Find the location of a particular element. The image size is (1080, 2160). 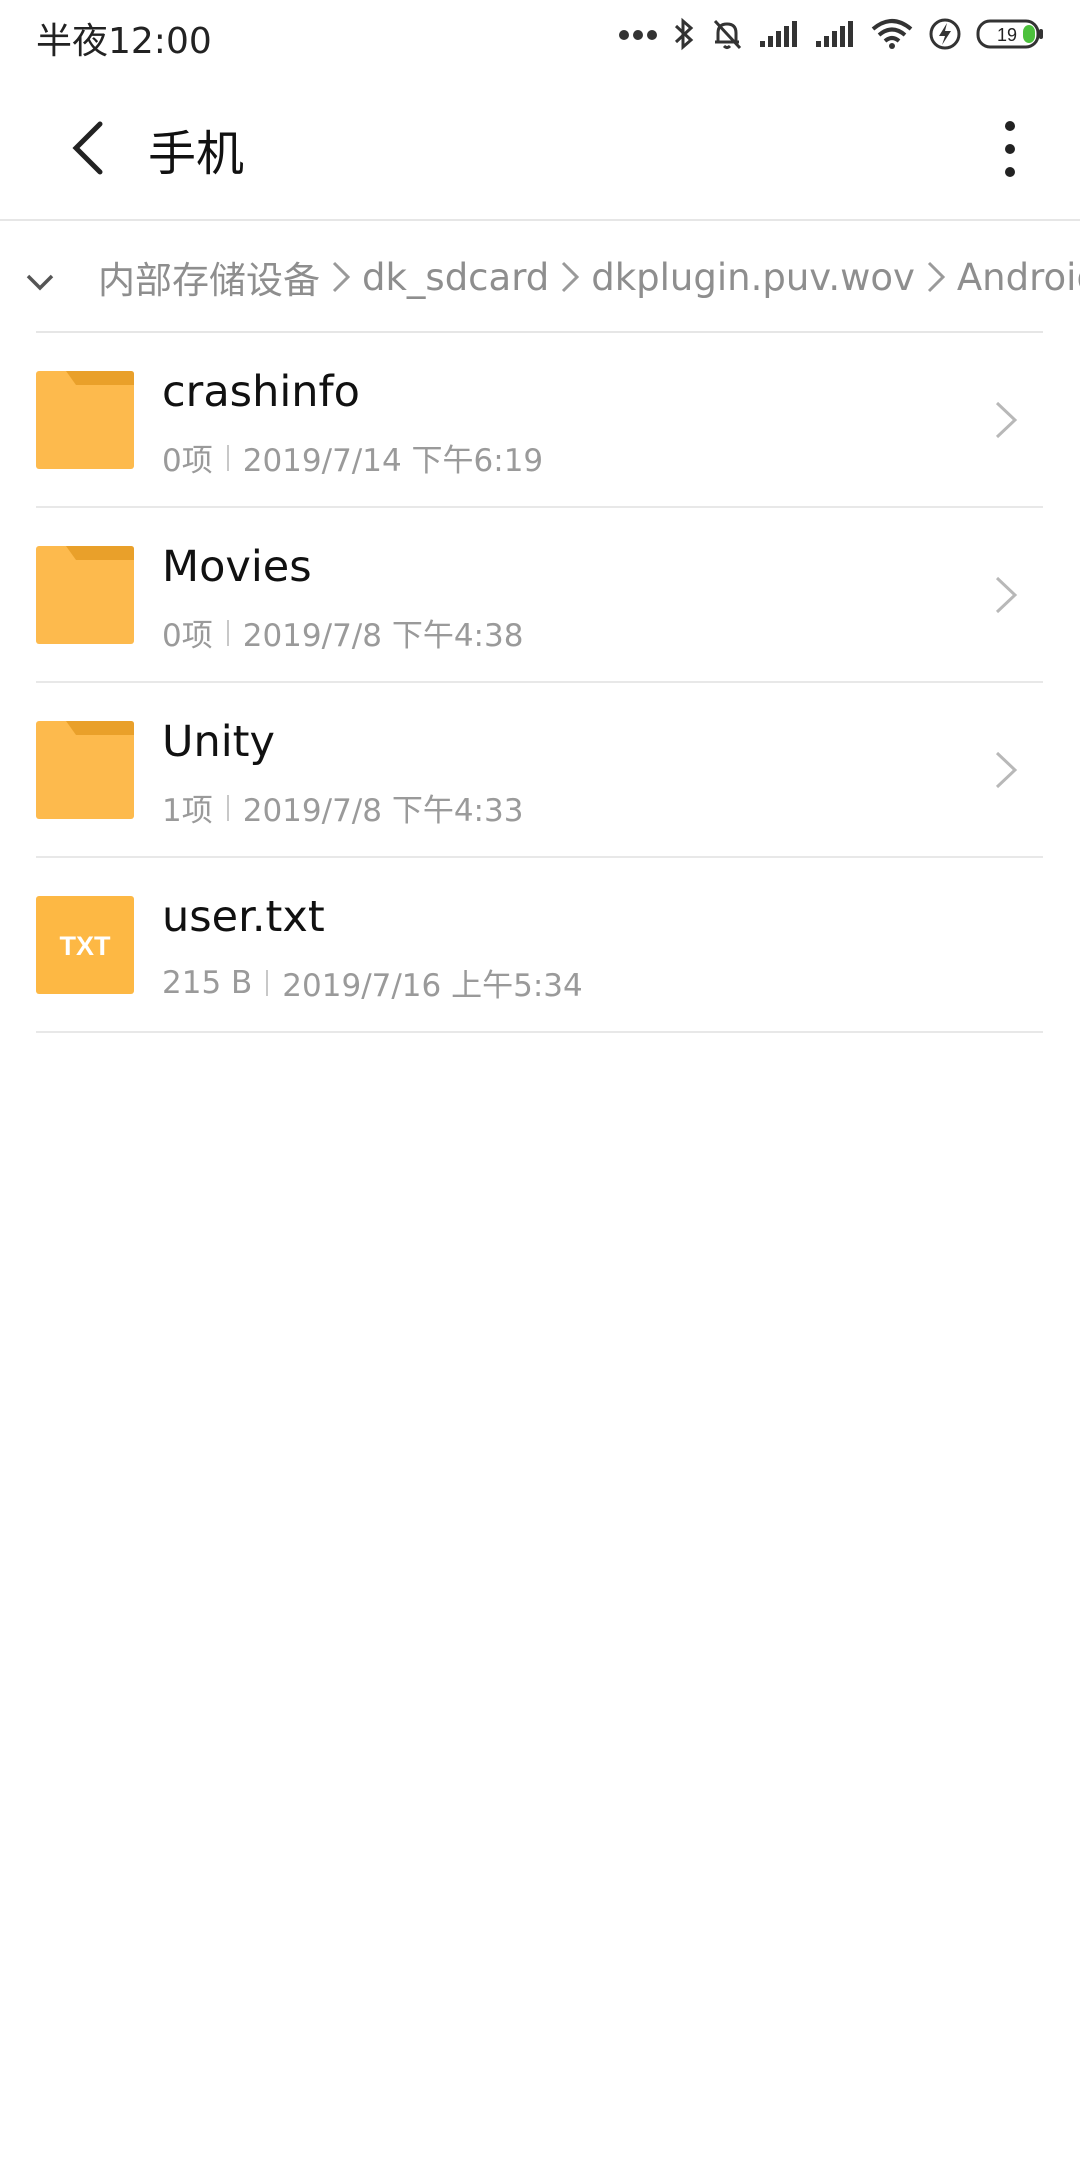

more-vert-icon is located at coordinates (1010, 149).